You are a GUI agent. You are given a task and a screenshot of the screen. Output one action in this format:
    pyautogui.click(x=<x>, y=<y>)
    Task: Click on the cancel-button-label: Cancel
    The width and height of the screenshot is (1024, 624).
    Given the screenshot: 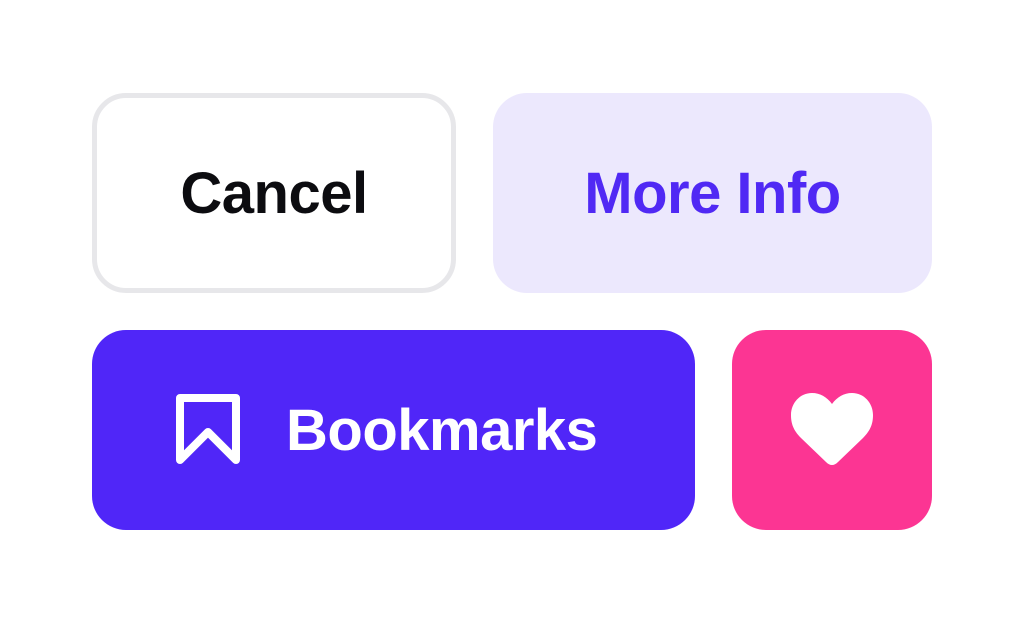 What is the action you would take?
    pyautogui.click(x=274, y=193)
    